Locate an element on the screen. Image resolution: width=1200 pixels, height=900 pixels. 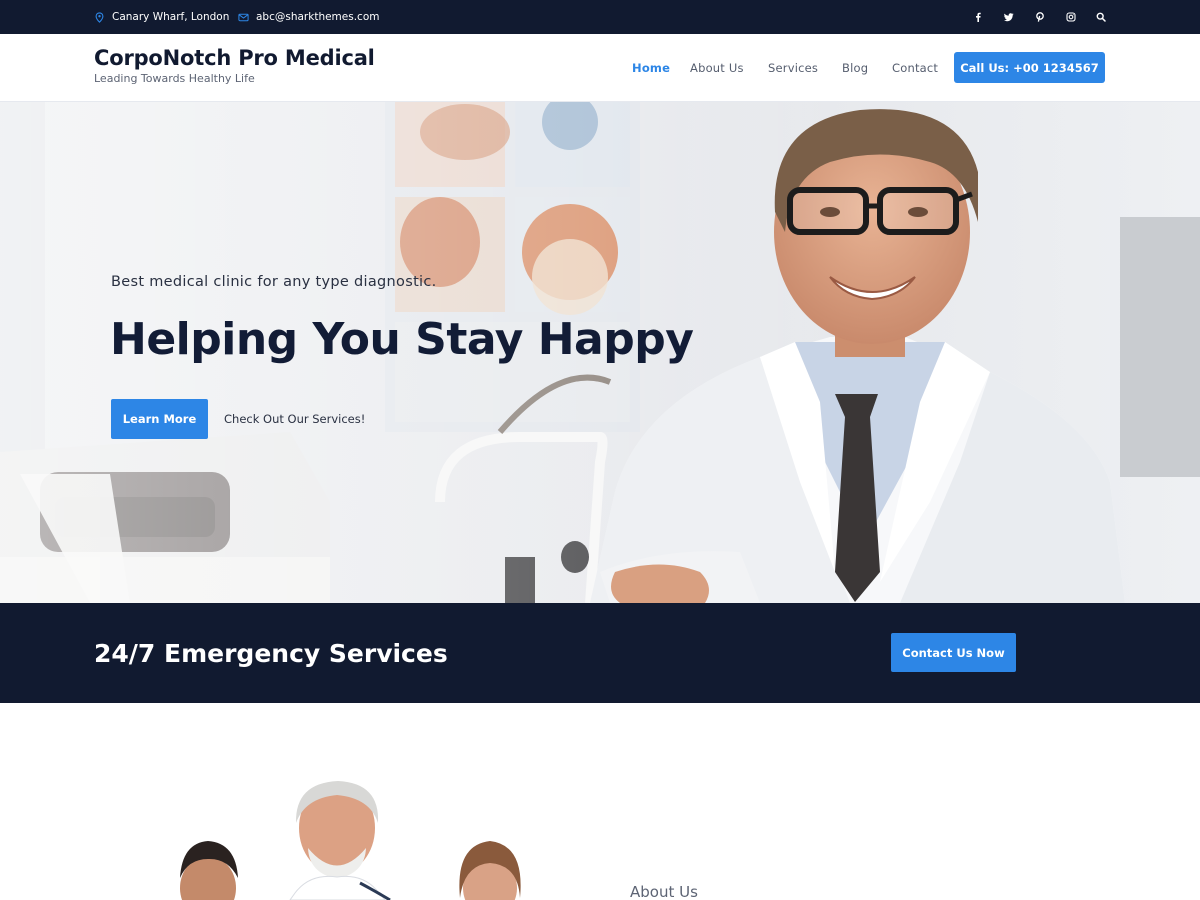
nav-item-services: Services is located at coordinates (793, 68).